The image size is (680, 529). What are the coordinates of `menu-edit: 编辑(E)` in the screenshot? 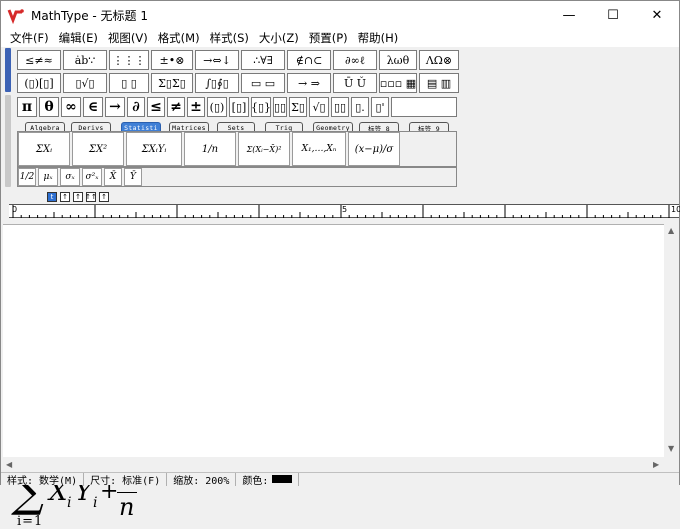 It's located at (78, 38).